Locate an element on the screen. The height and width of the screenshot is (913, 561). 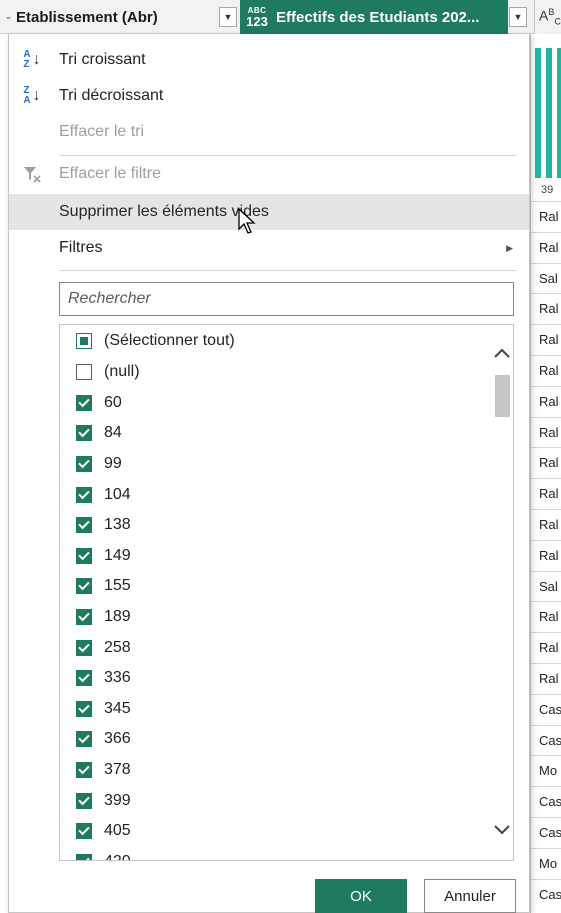
clear-filter-icon is located at coordinates (32, 174).